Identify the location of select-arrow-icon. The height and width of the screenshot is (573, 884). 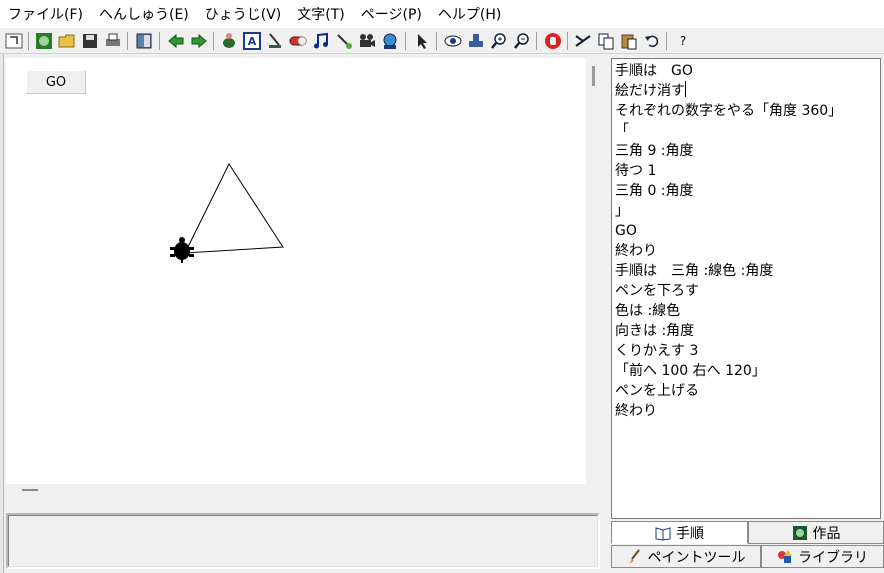
(422, 41).